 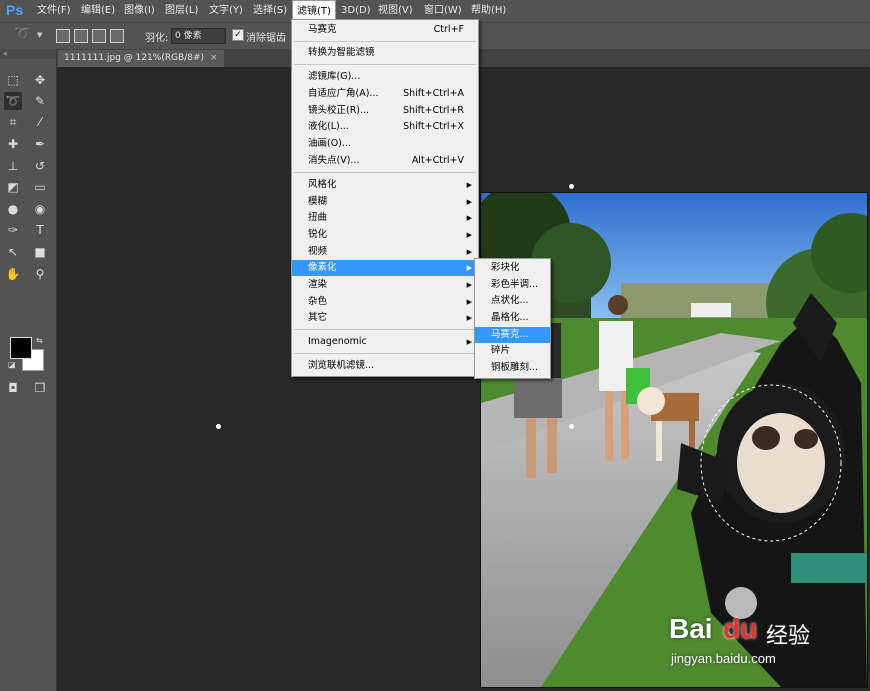 I want to click on menu-select: 选择(S), so click(x=270, y=11).